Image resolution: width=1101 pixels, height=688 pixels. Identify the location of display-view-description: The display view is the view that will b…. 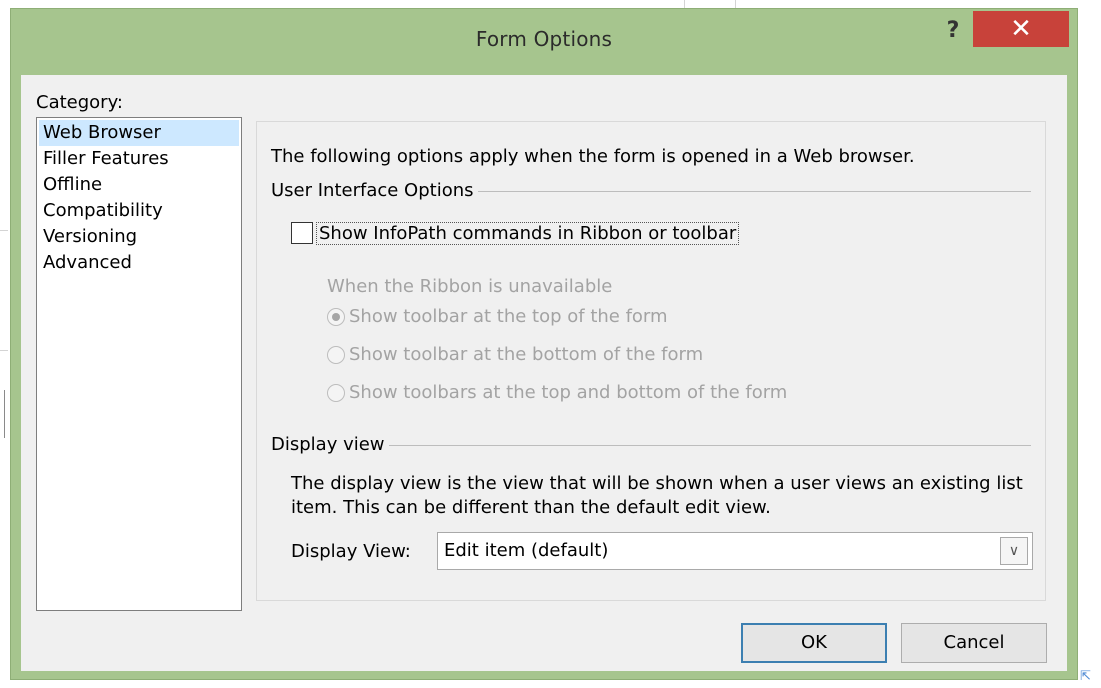
(657, 495).